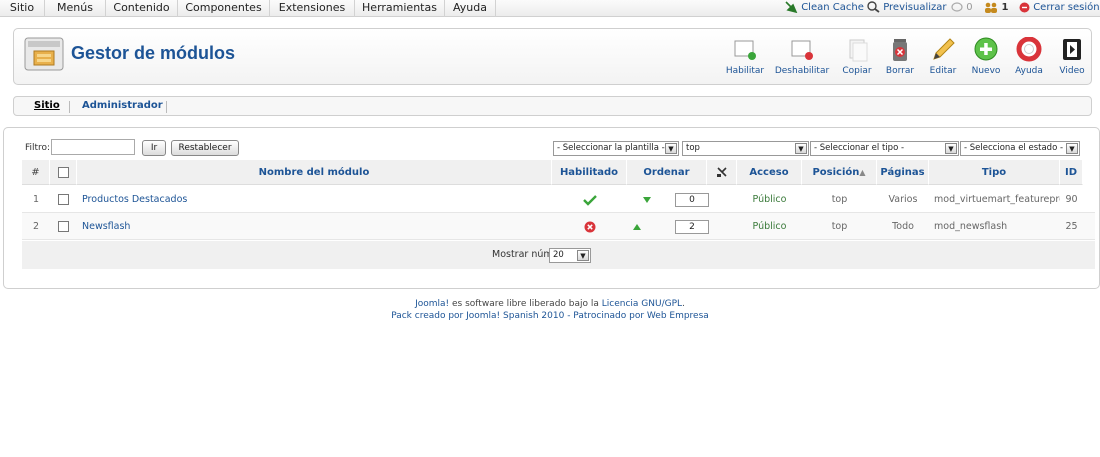 The width and height of the screenshot is (1100, 457). I want to click on menu-extensiones: Extensiones, so click(312, 8).